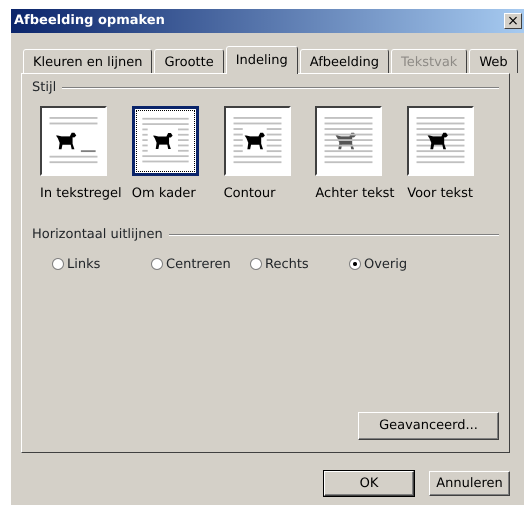 This screenshot has height=505, width=524. What do you see at coordinates (386, 265) in the screenshot?
I see `radio-label: Overig` at bounding box center [386, 265].